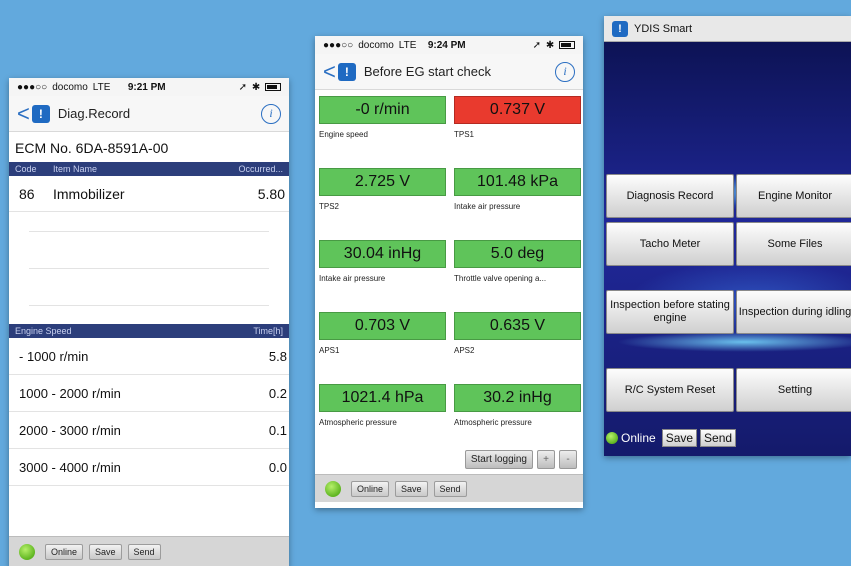 This screenshot has width=851, height=566. Describe the element at coordinates (75, 169) in the screenshot. I see `column-header-item-name: Item Name` at that location.